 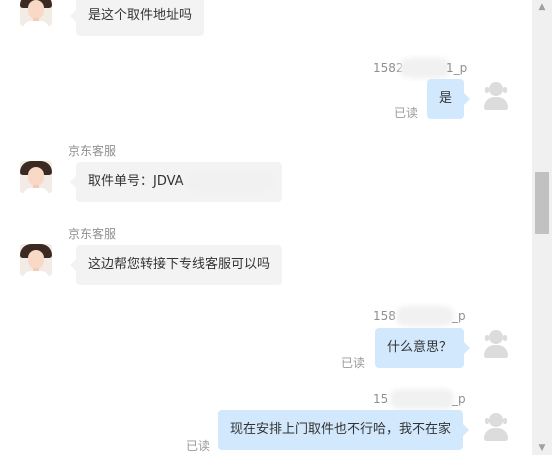 What do you see at coordinates (542, 448) in the screenshot?
I see `scroll-down-arrow: ▼` at bounding box center [542, 448].